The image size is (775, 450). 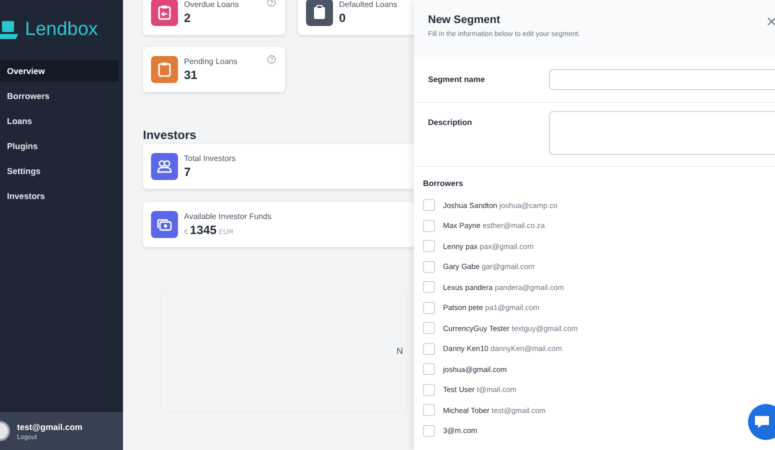 I want to click on field-label: Segment name, so click(x=457, y=79).